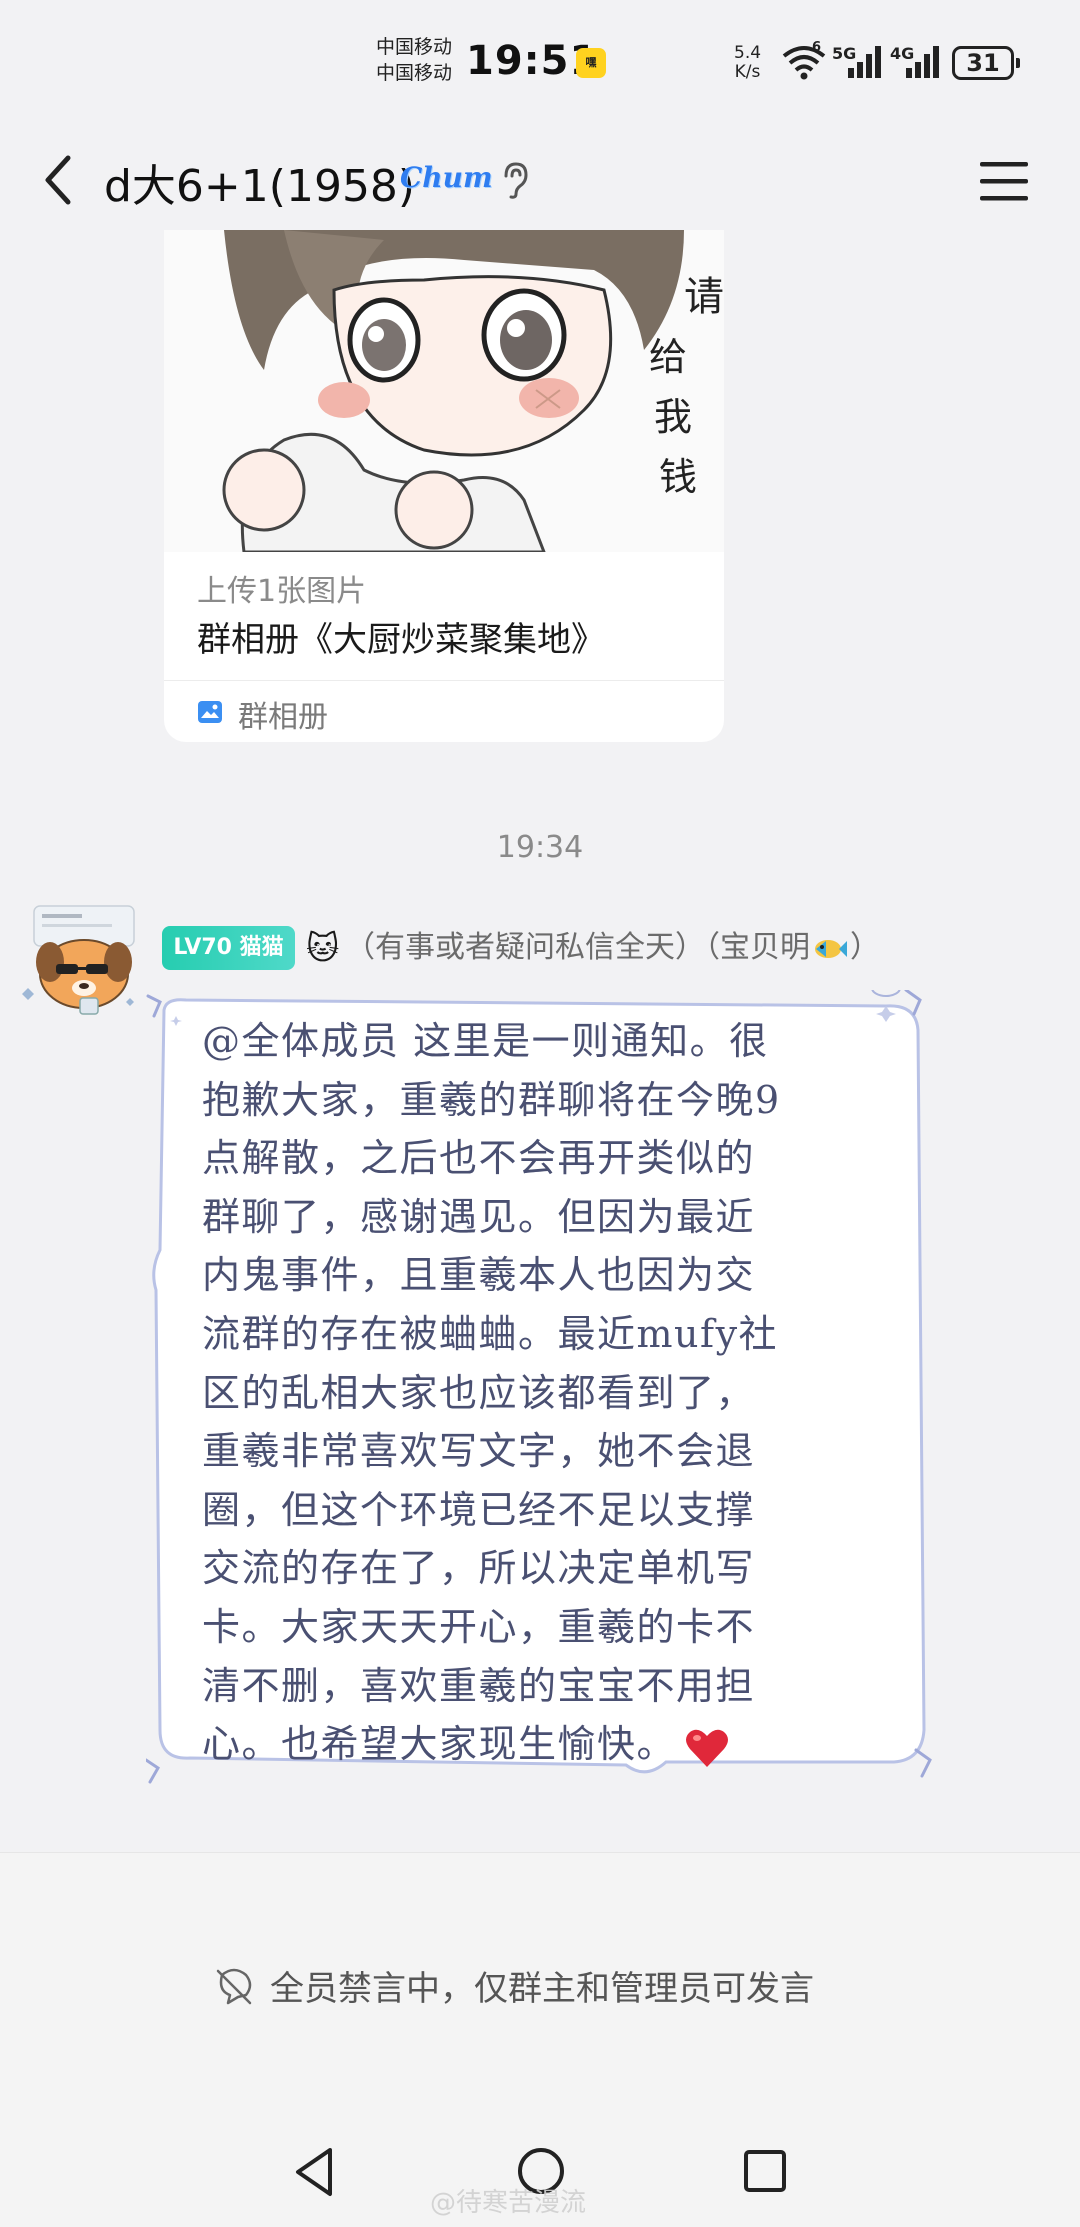 This screenshot has width=1080, height=2227. I want to click on chat-header: d大6+1(1958) Chum, so click(540, 180).